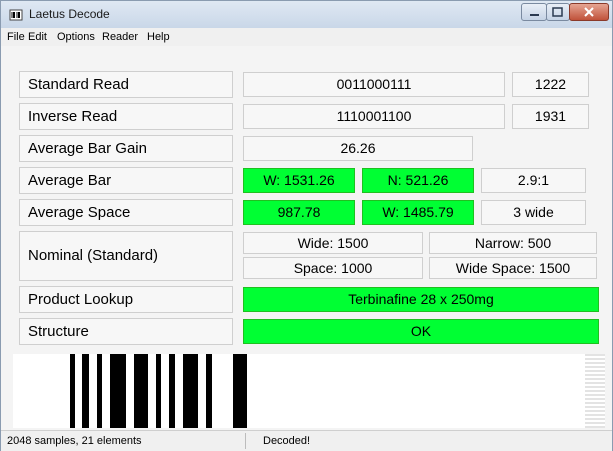 The height and width of the screenshot is (451, 613). What do you see at coordinates (550, 84) in the screenshot?
I see `standard-read-count: 1222` at bounding box center [550, 84].